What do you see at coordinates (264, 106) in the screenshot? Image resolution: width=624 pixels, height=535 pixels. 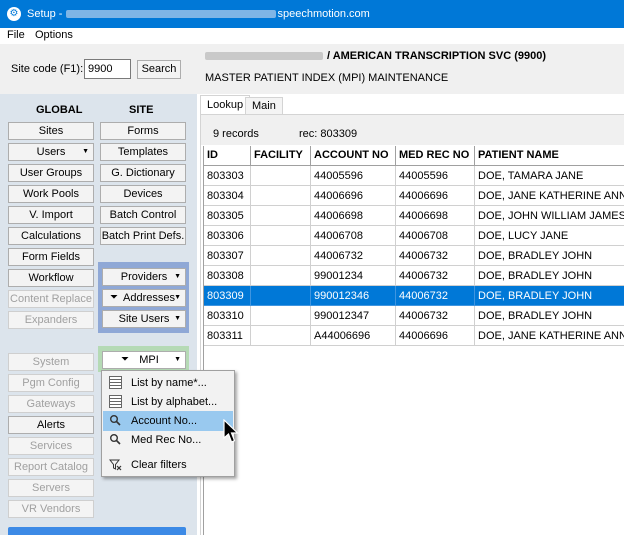 I see `tab-main: Main` at bounding box center [264, 106].